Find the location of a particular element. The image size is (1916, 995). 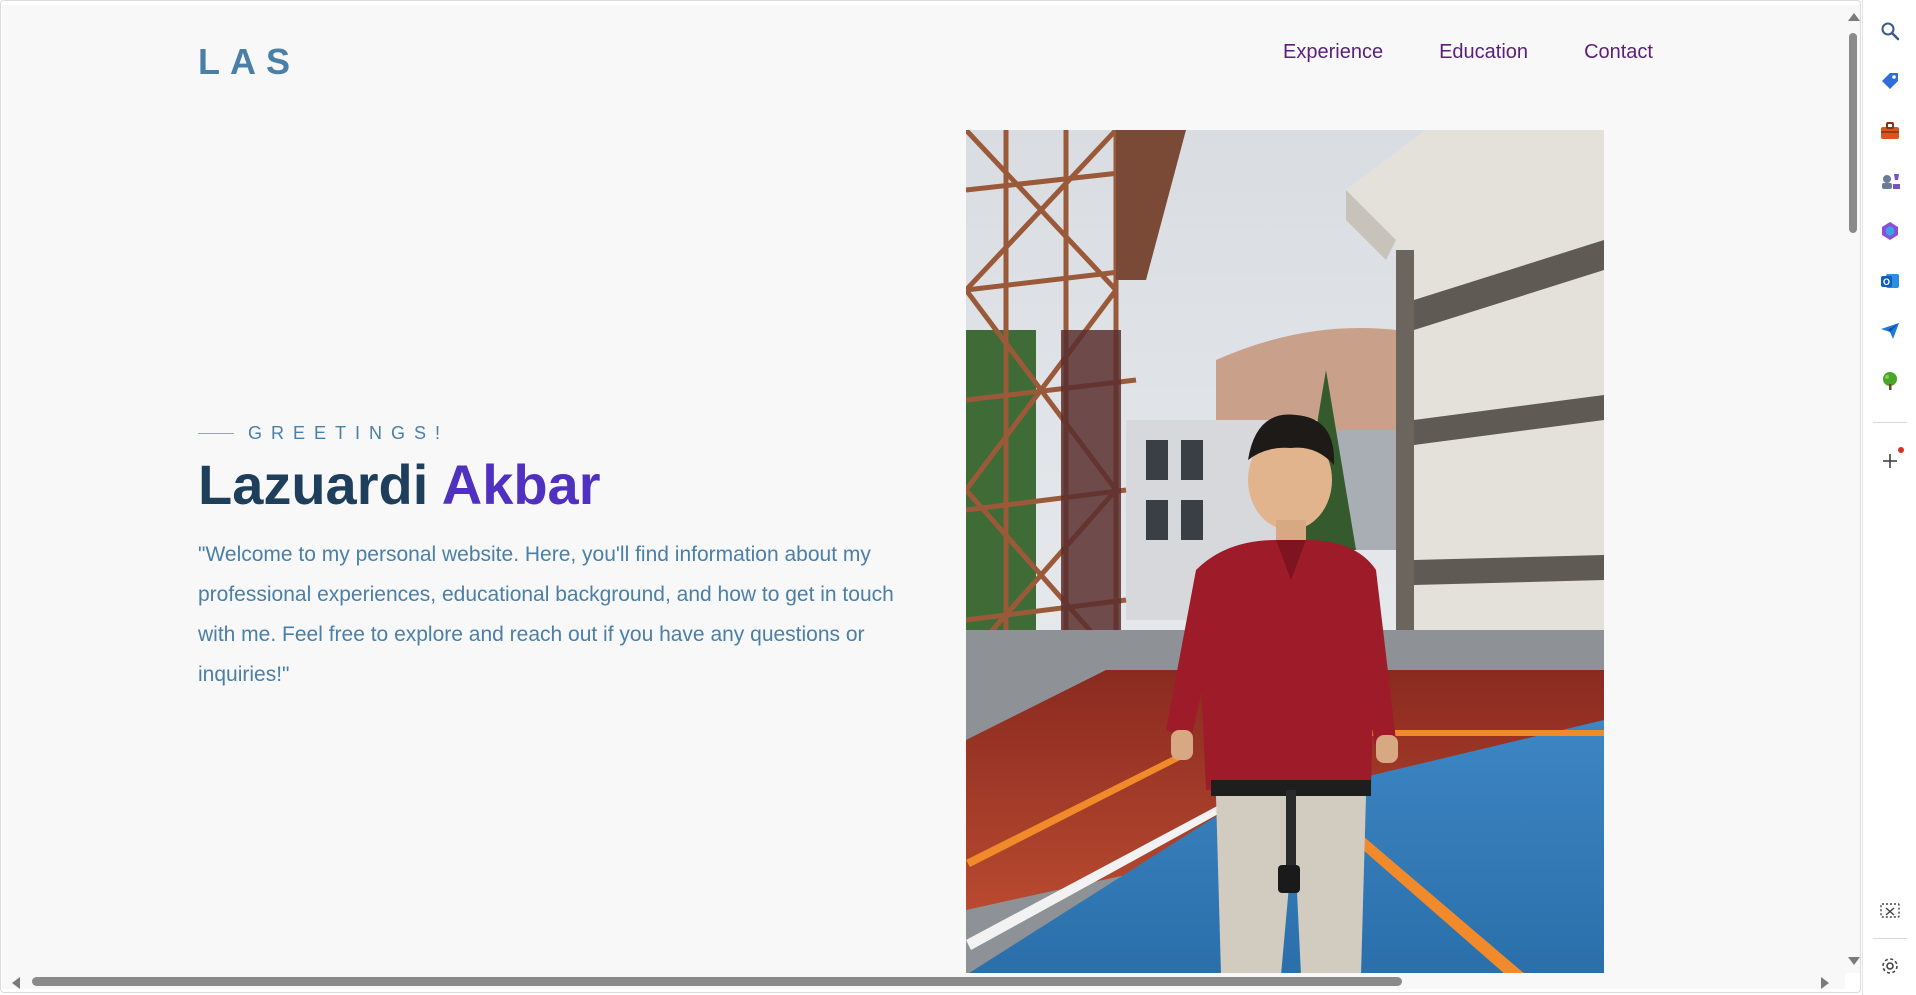

add-icon is located at coordinates (1890, 461).